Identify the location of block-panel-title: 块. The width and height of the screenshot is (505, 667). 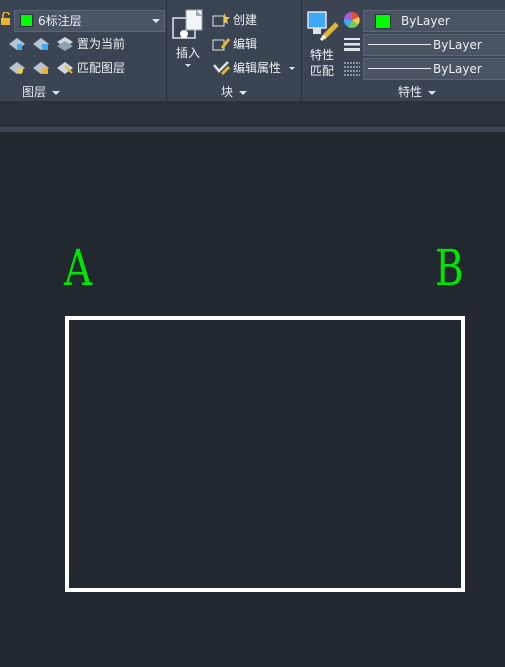
(234, 92).